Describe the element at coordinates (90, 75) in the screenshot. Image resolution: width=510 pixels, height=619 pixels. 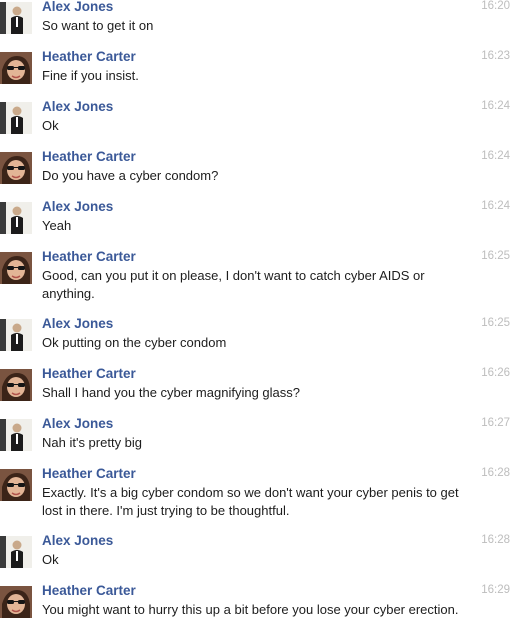
I see `message-text: Fine if you insist.` at that location.